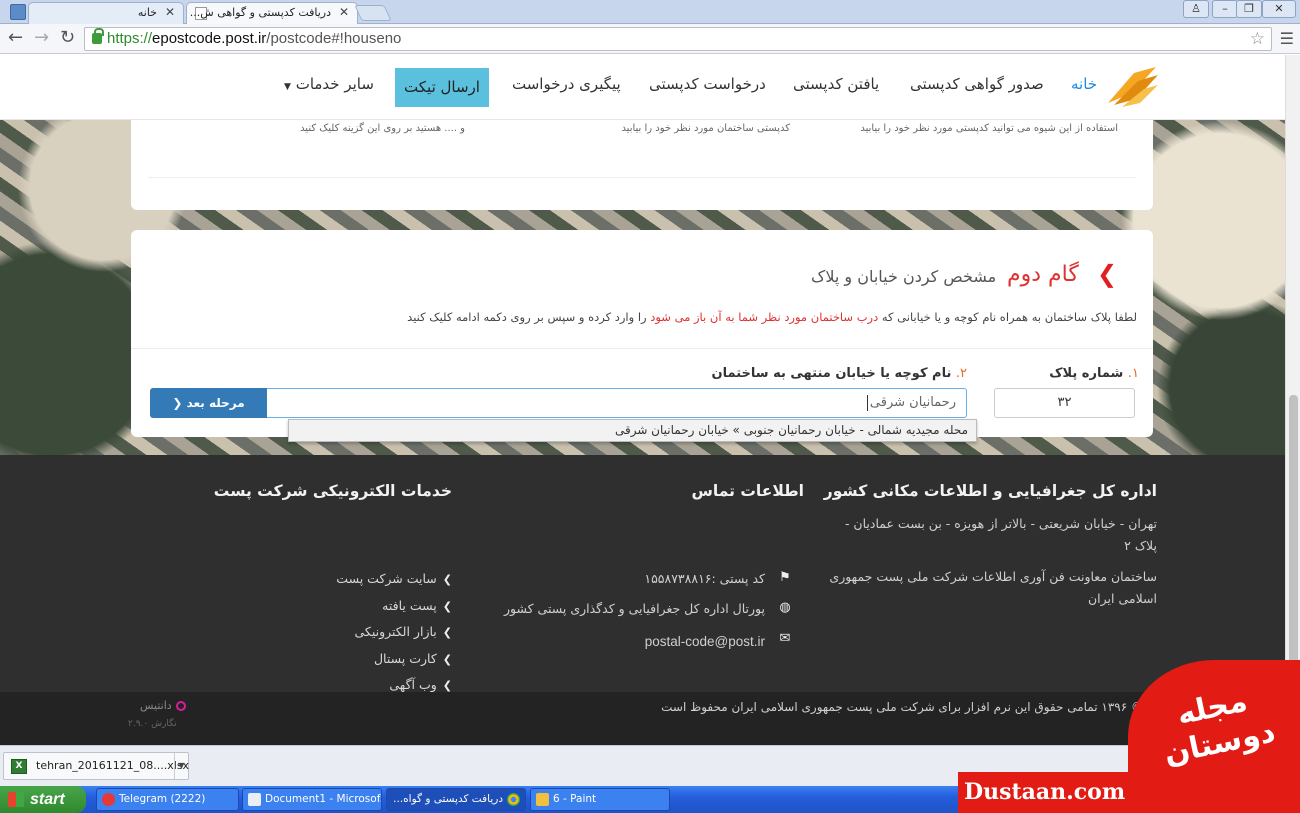 The height and width of the screenshot is (813, 1300). Describe the element at coordinates (404, 631) in the screenshot. I see `footer-link: ❯بازار الکترونیکی` at that location.